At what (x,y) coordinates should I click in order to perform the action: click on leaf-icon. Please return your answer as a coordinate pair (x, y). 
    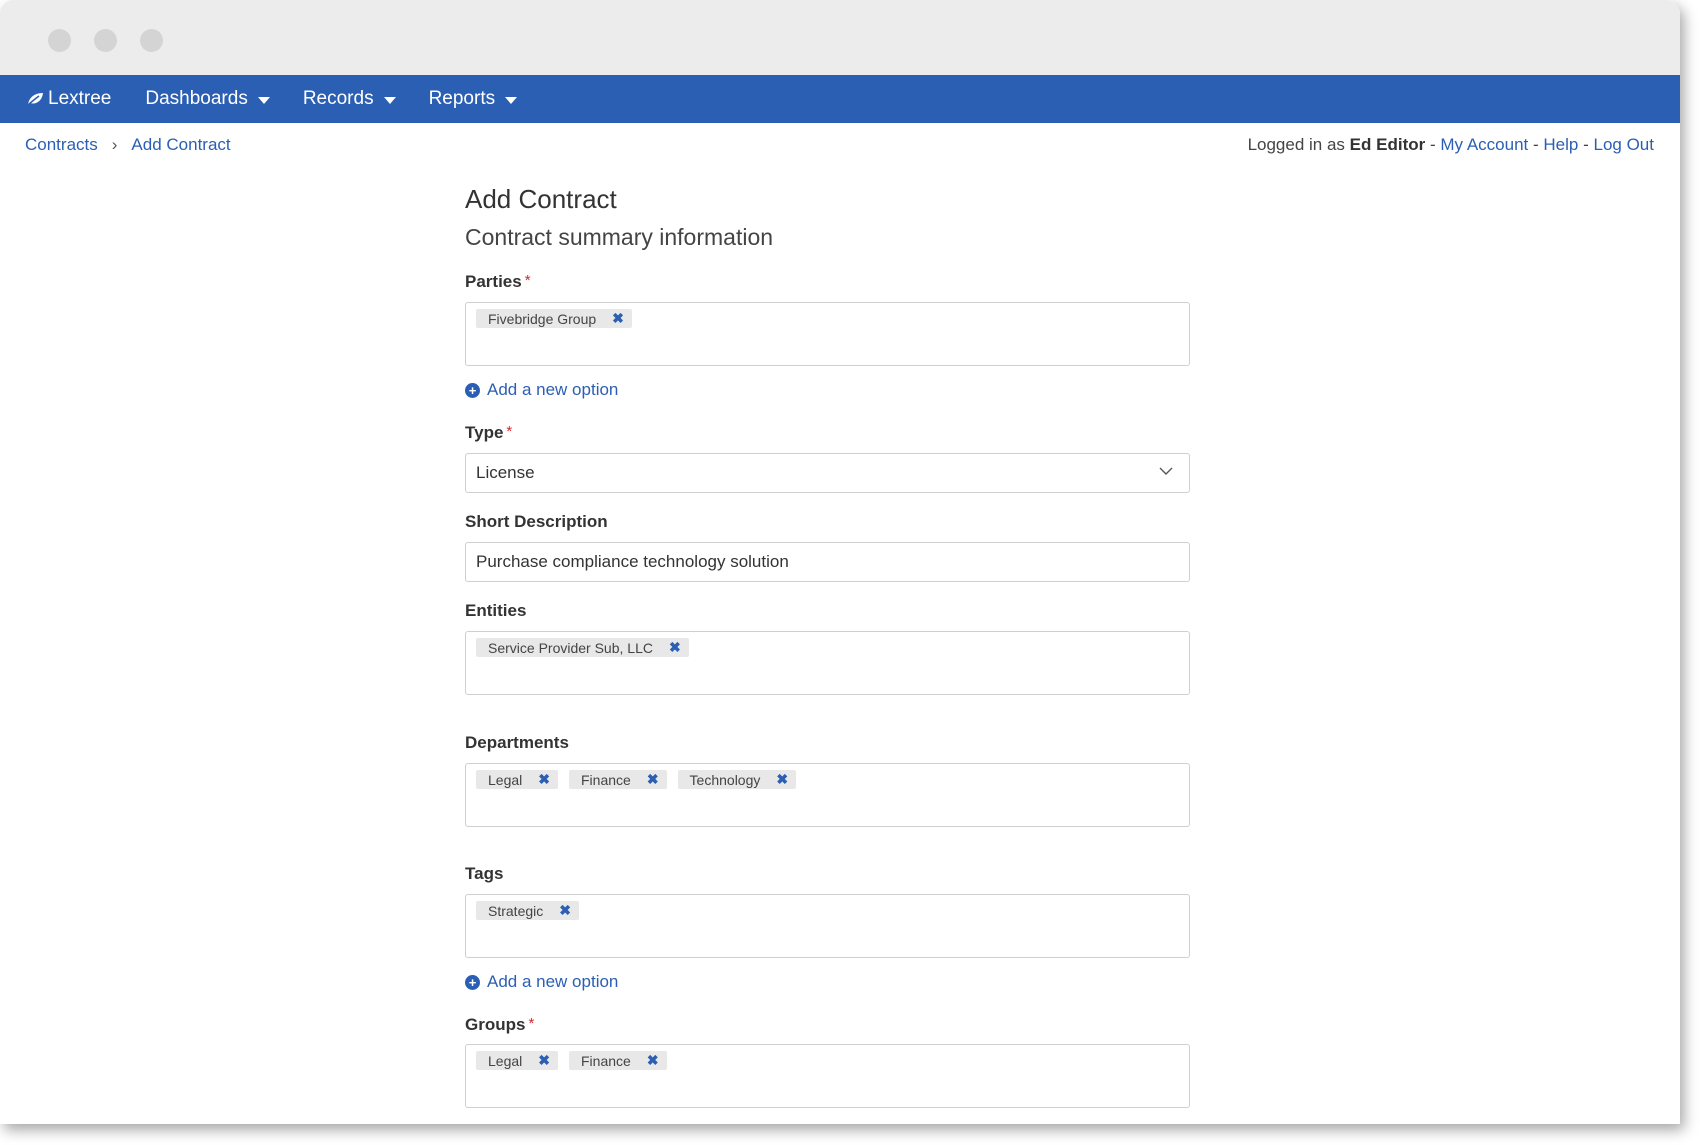
    Looking at the image, I should click on (34, 100).